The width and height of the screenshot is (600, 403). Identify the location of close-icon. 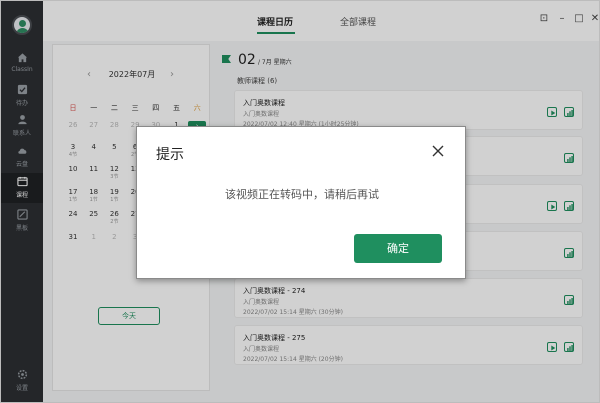
(438, 151).